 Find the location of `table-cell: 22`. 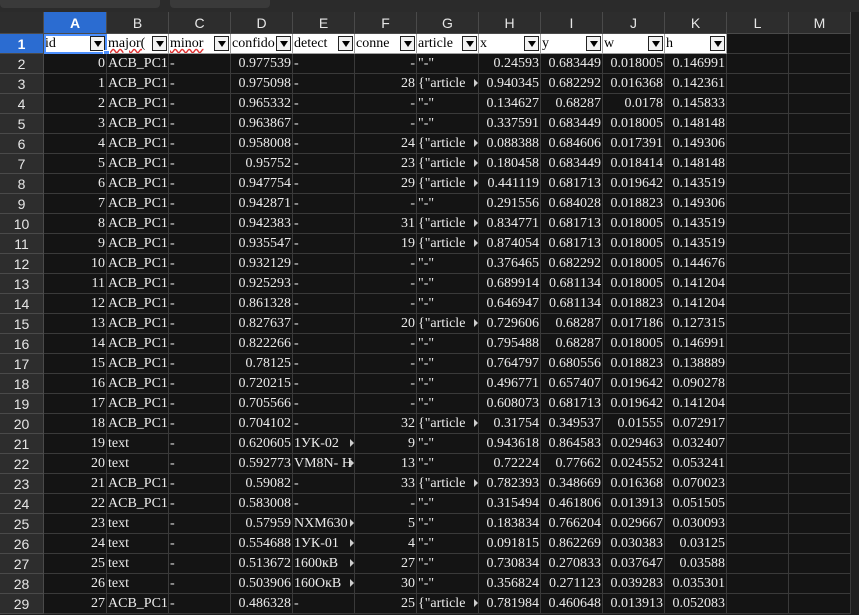

table-cell: 22 is located at coordinates (75, 504).